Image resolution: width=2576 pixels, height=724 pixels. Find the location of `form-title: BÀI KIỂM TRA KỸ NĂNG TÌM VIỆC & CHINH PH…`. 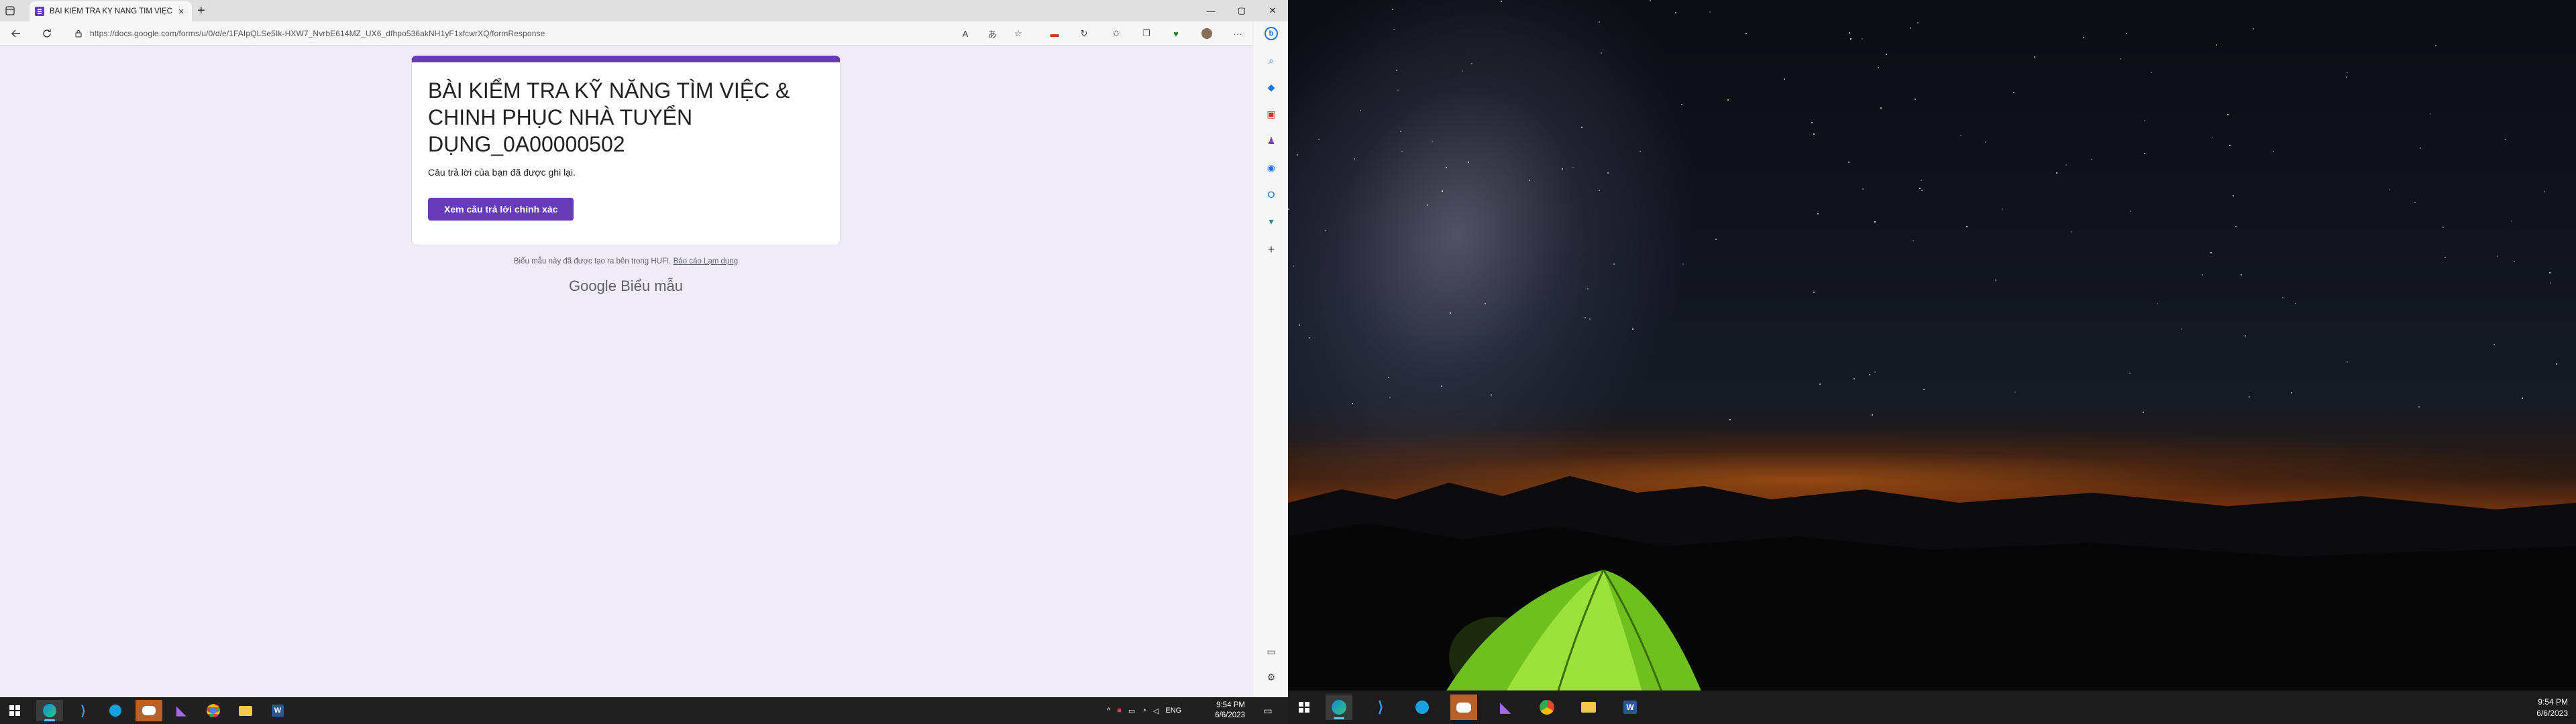

form-title: BÀI KIỂM TRA KỸ NĂNG TÌM VIỆC & CHINH PH… is located at coordinates (609, 117).